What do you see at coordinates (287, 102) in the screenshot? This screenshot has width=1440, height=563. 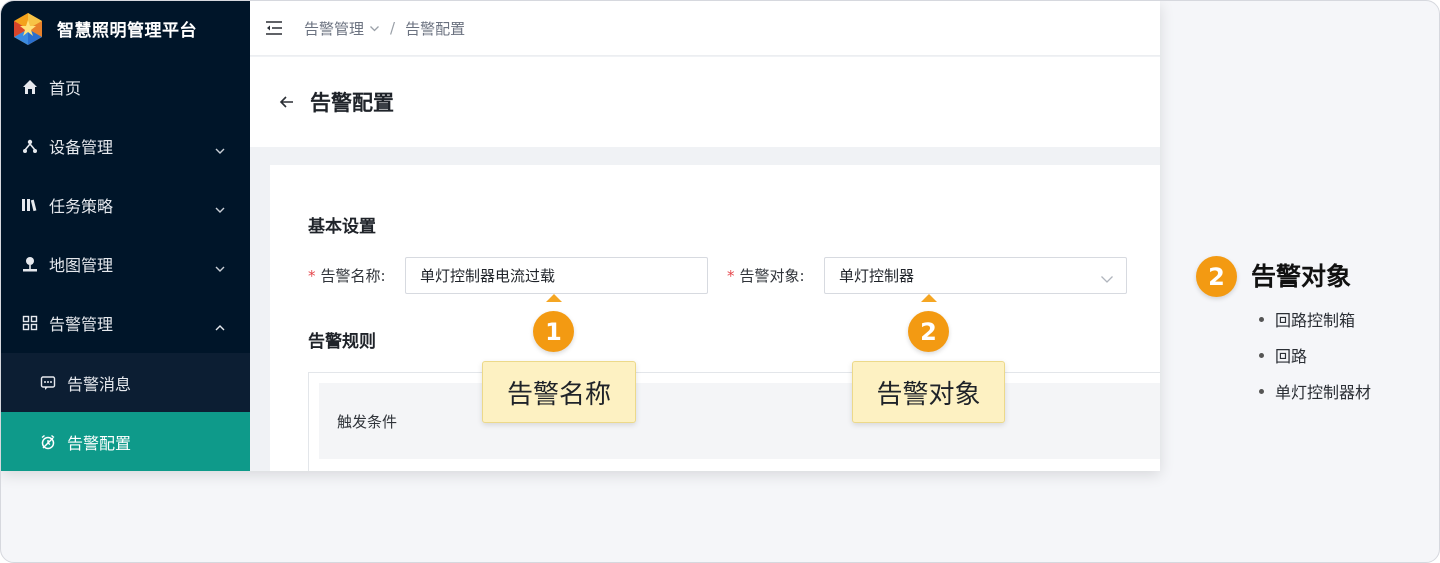 I see `back-arrow-icon` at bounding box center [287, 102].